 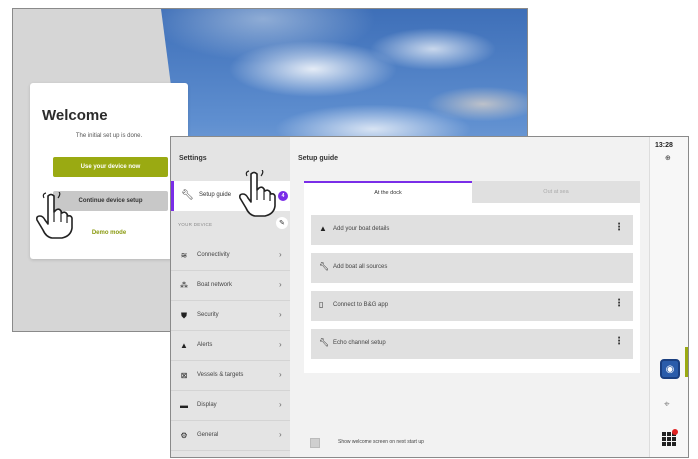 I want to click on tab-out-at-sea: Out at sea, so click(x=556, y=192).